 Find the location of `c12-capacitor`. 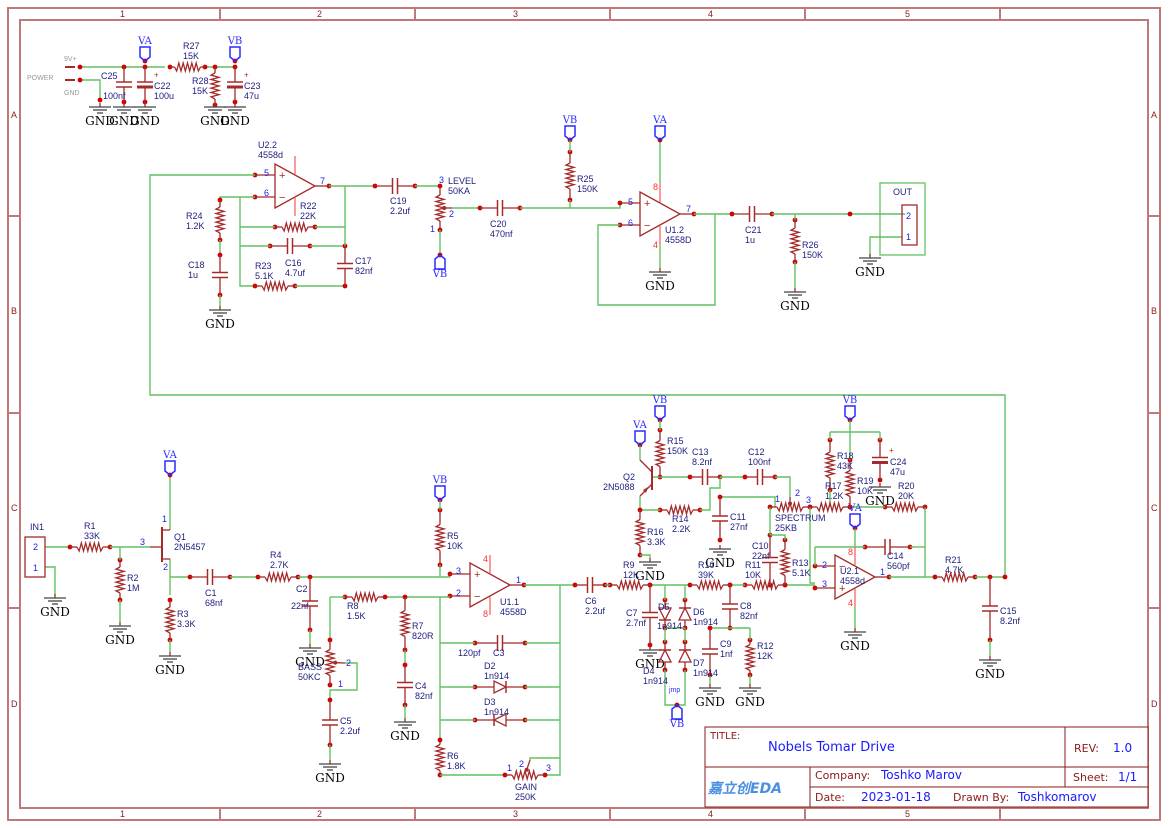

c12-capacitor is located at coordinates (760, 477).